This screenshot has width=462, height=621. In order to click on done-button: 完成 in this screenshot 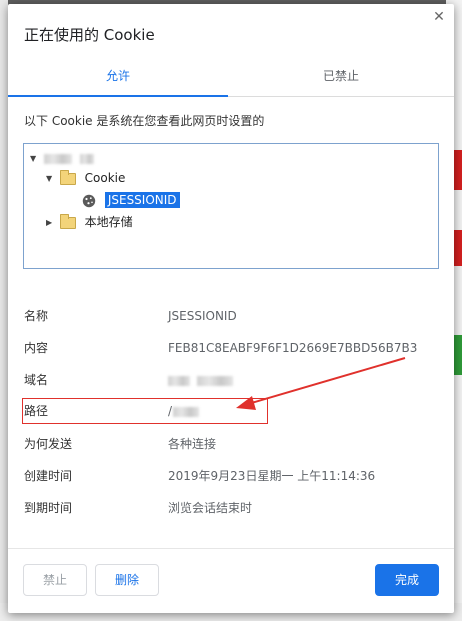, I will do `click(407, 580)`.